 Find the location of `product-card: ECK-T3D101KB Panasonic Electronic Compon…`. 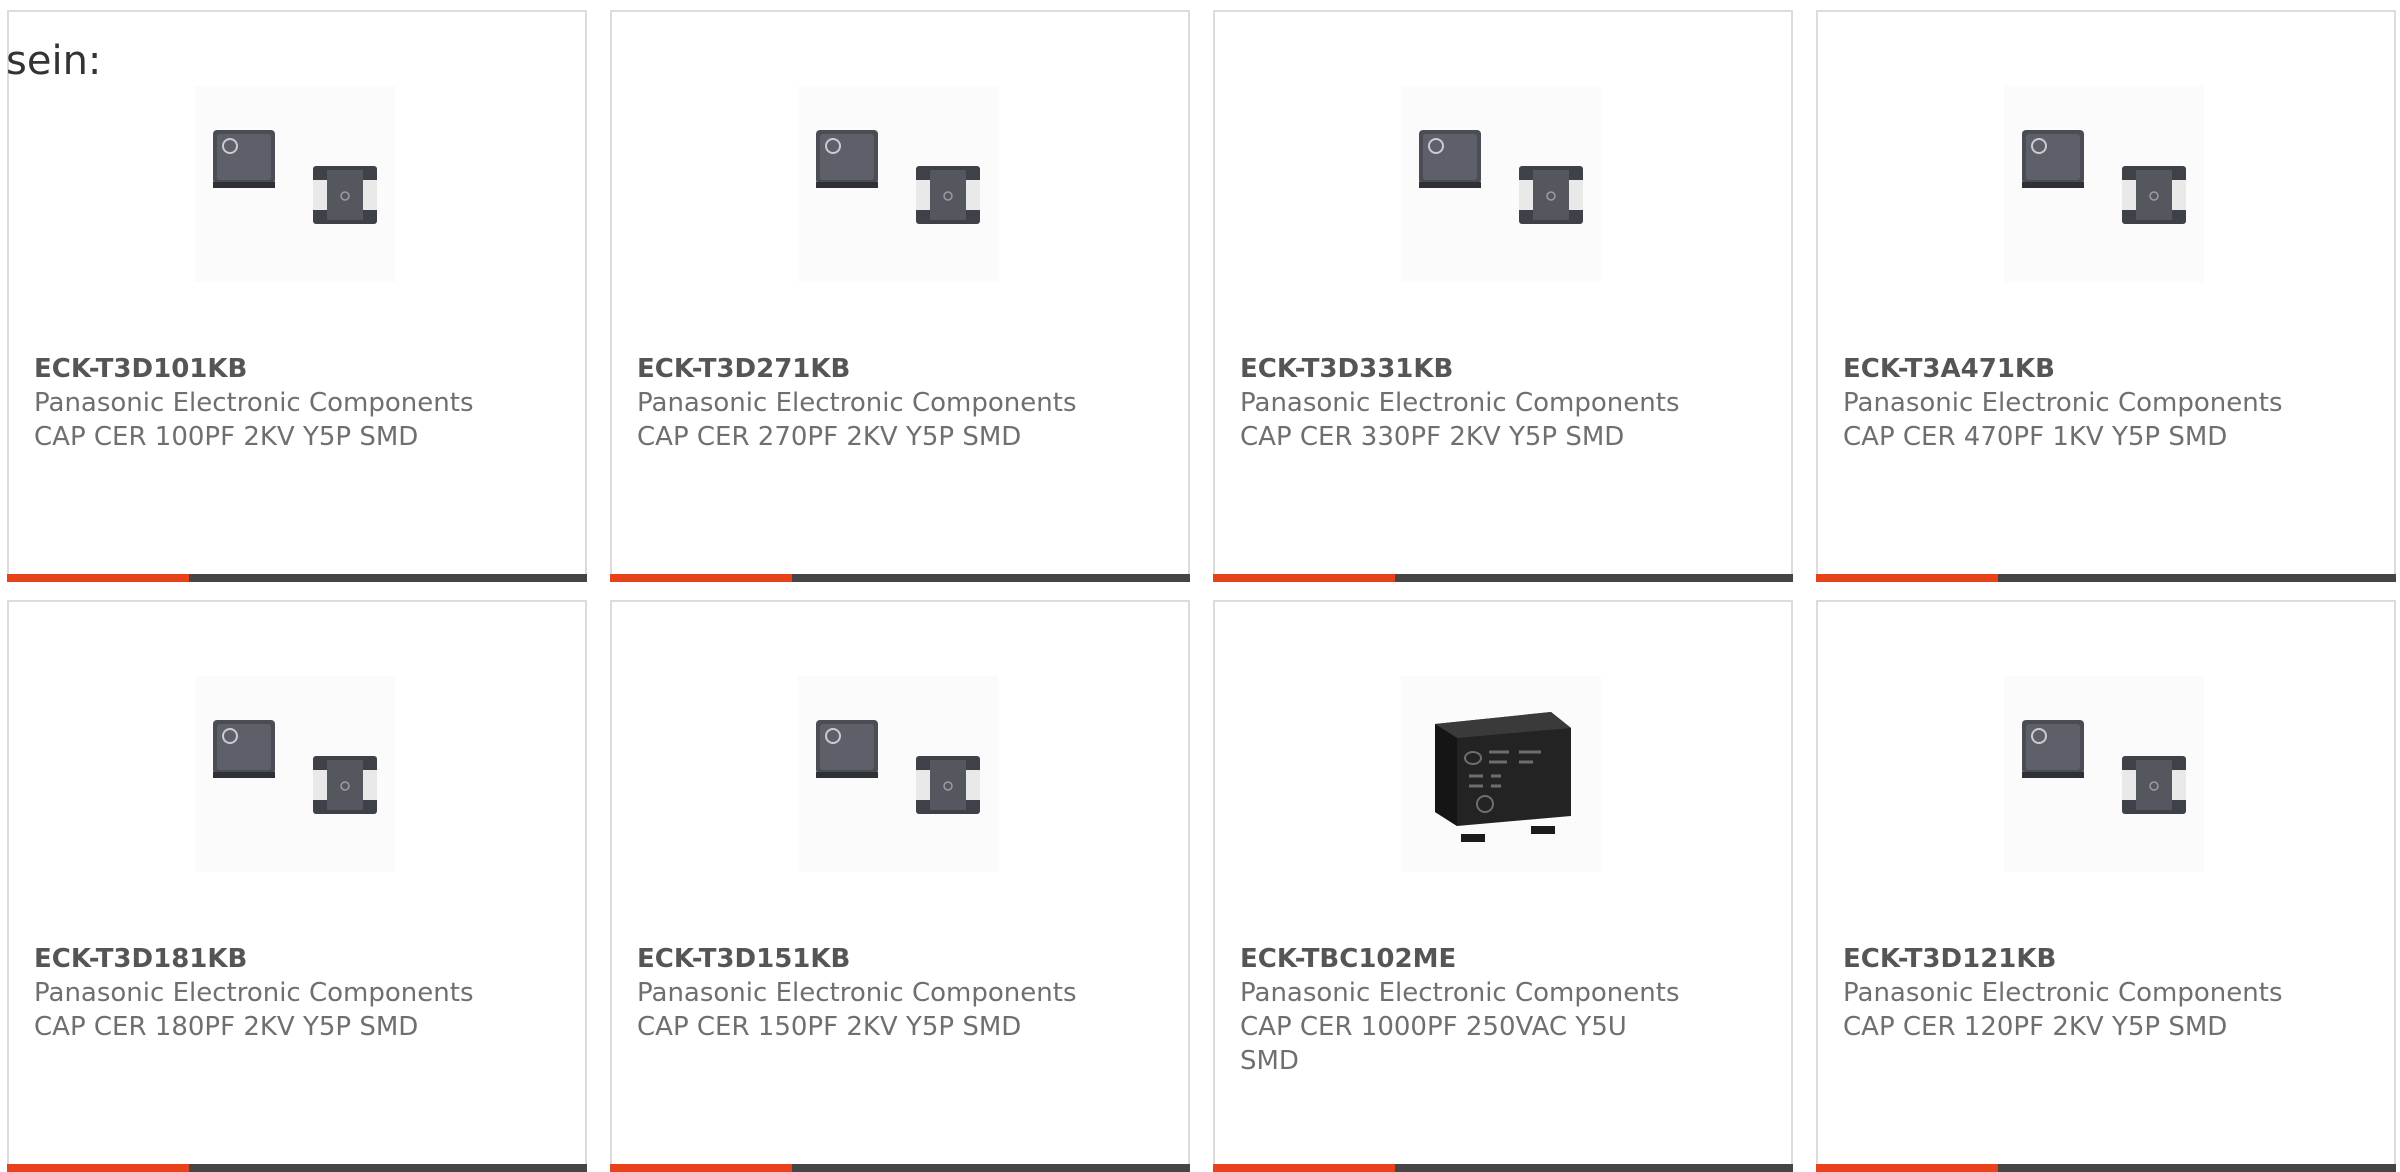

product-card: ECK-T3D101KB Panasonic Electronic Compon… is located at coordinates (297, 296).